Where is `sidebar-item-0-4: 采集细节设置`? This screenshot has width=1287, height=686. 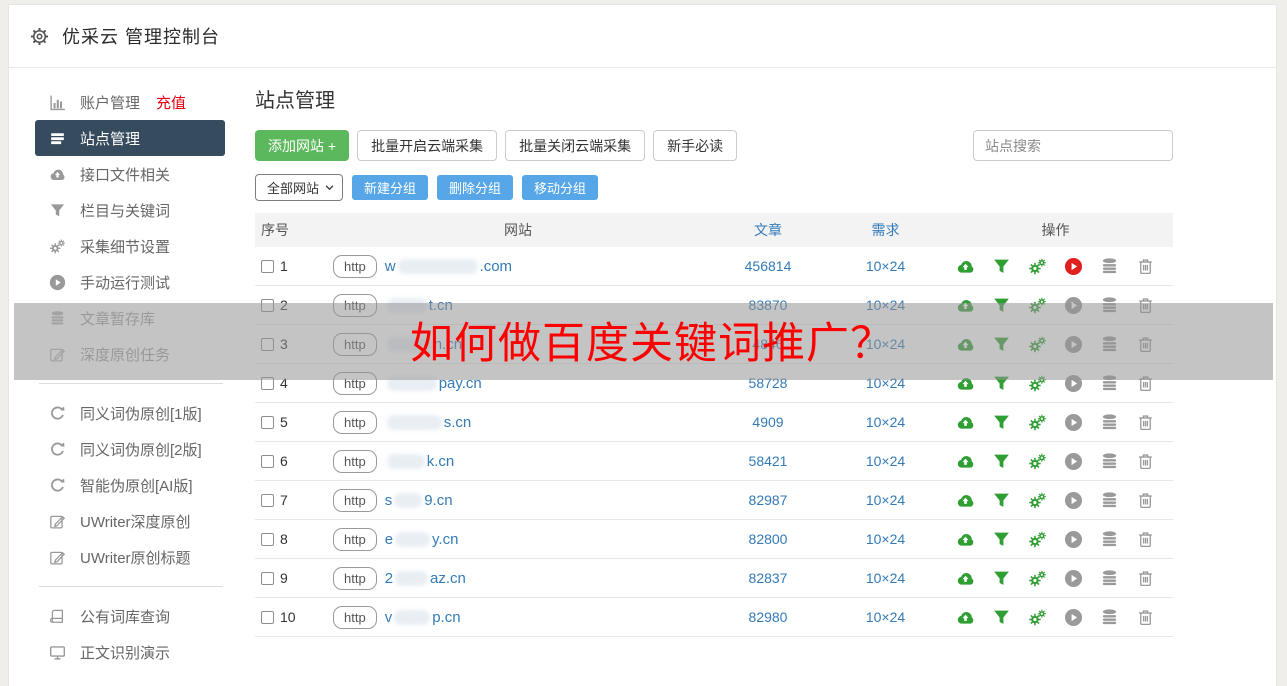 sidebar-item-0-4: 采集细节设置 is located at coordinates (129, 246).